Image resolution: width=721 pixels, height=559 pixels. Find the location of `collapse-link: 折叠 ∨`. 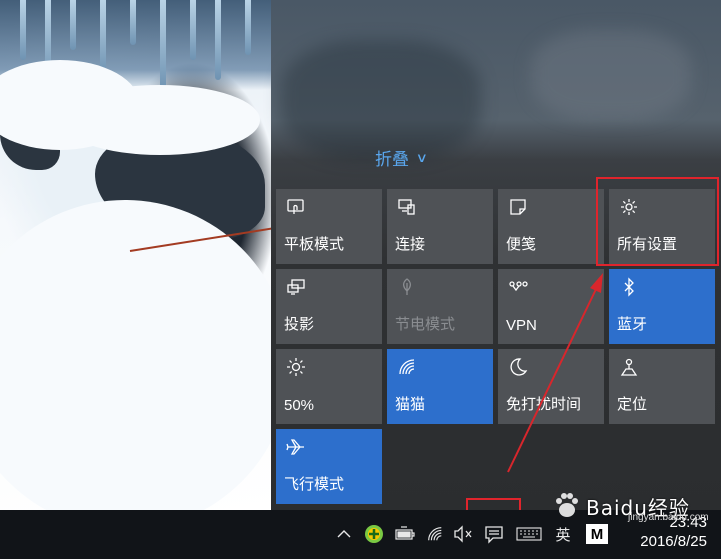

collapse-link: 折叠 ∨ is located at coordinates (401, 157).